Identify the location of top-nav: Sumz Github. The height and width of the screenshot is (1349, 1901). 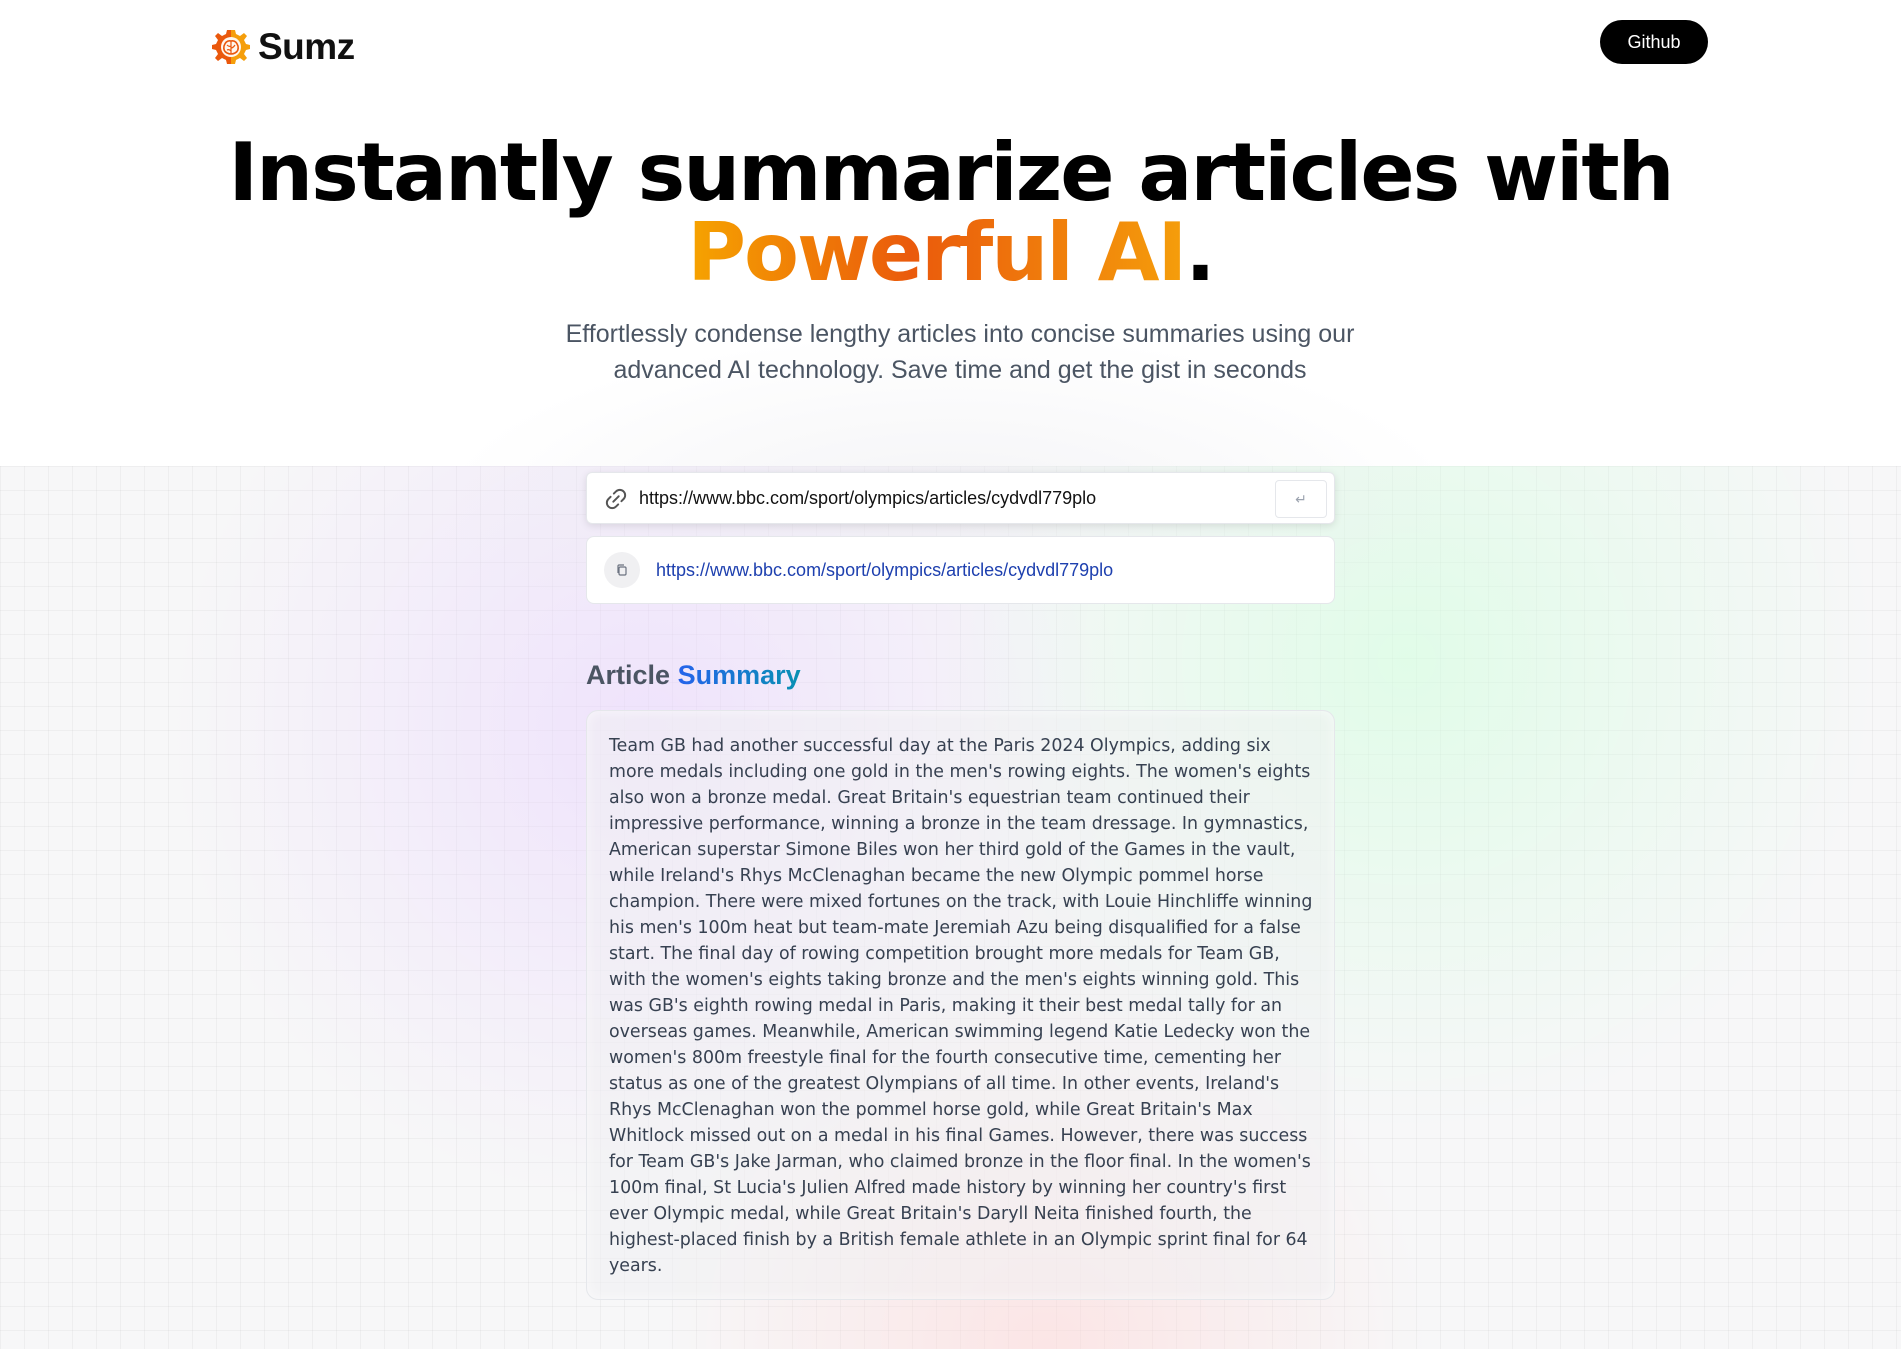
(959, 52).